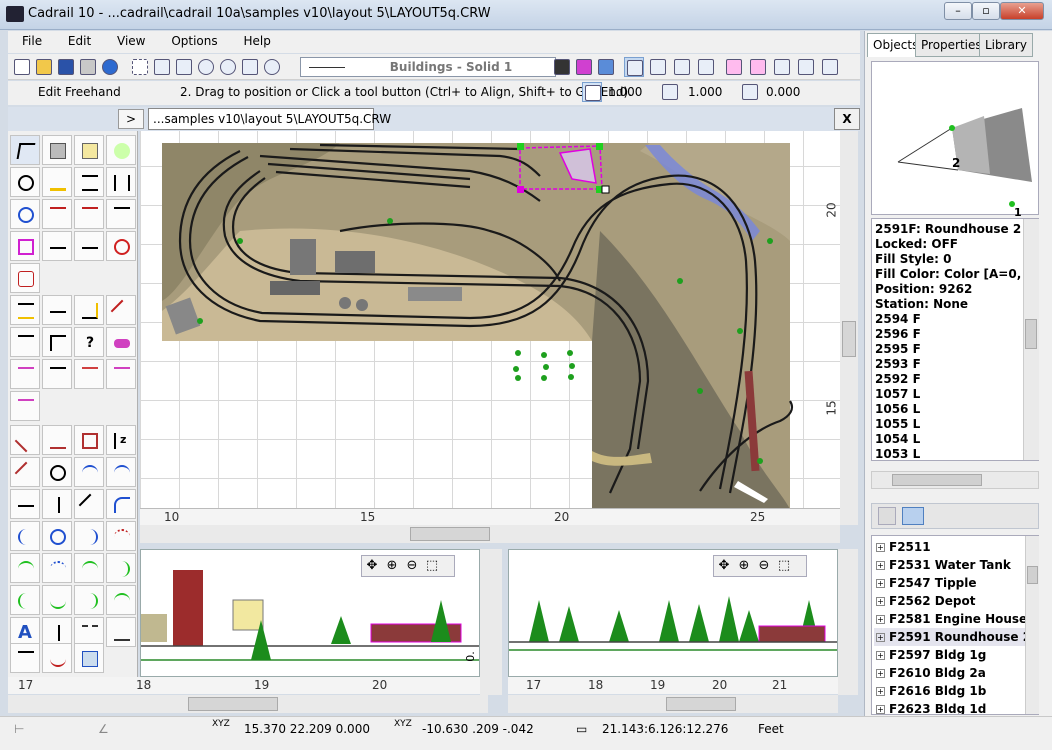 The height and width of the screenshot is (750, 1052). Describe the element at coordinates (89, 374) in the screenshot. I see `crossover-button` at that location.